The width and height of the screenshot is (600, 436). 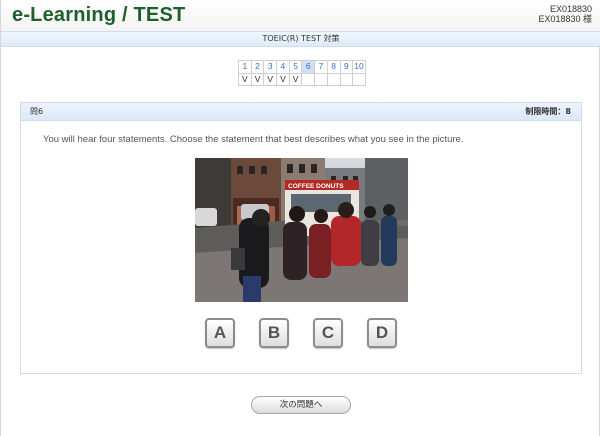 What do you see at coordinates (270, 79) in the screenshot?
I see `progress-answered-mark-3: V` at bounding box center [270, 79].